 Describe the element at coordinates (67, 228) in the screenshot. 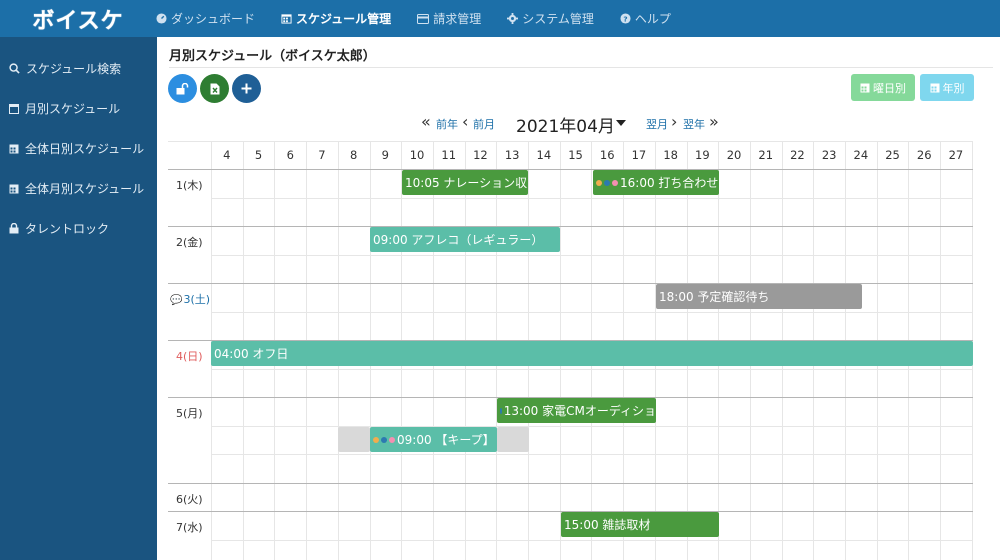

I see `sidebar-item-label: タレントロック` at that location.